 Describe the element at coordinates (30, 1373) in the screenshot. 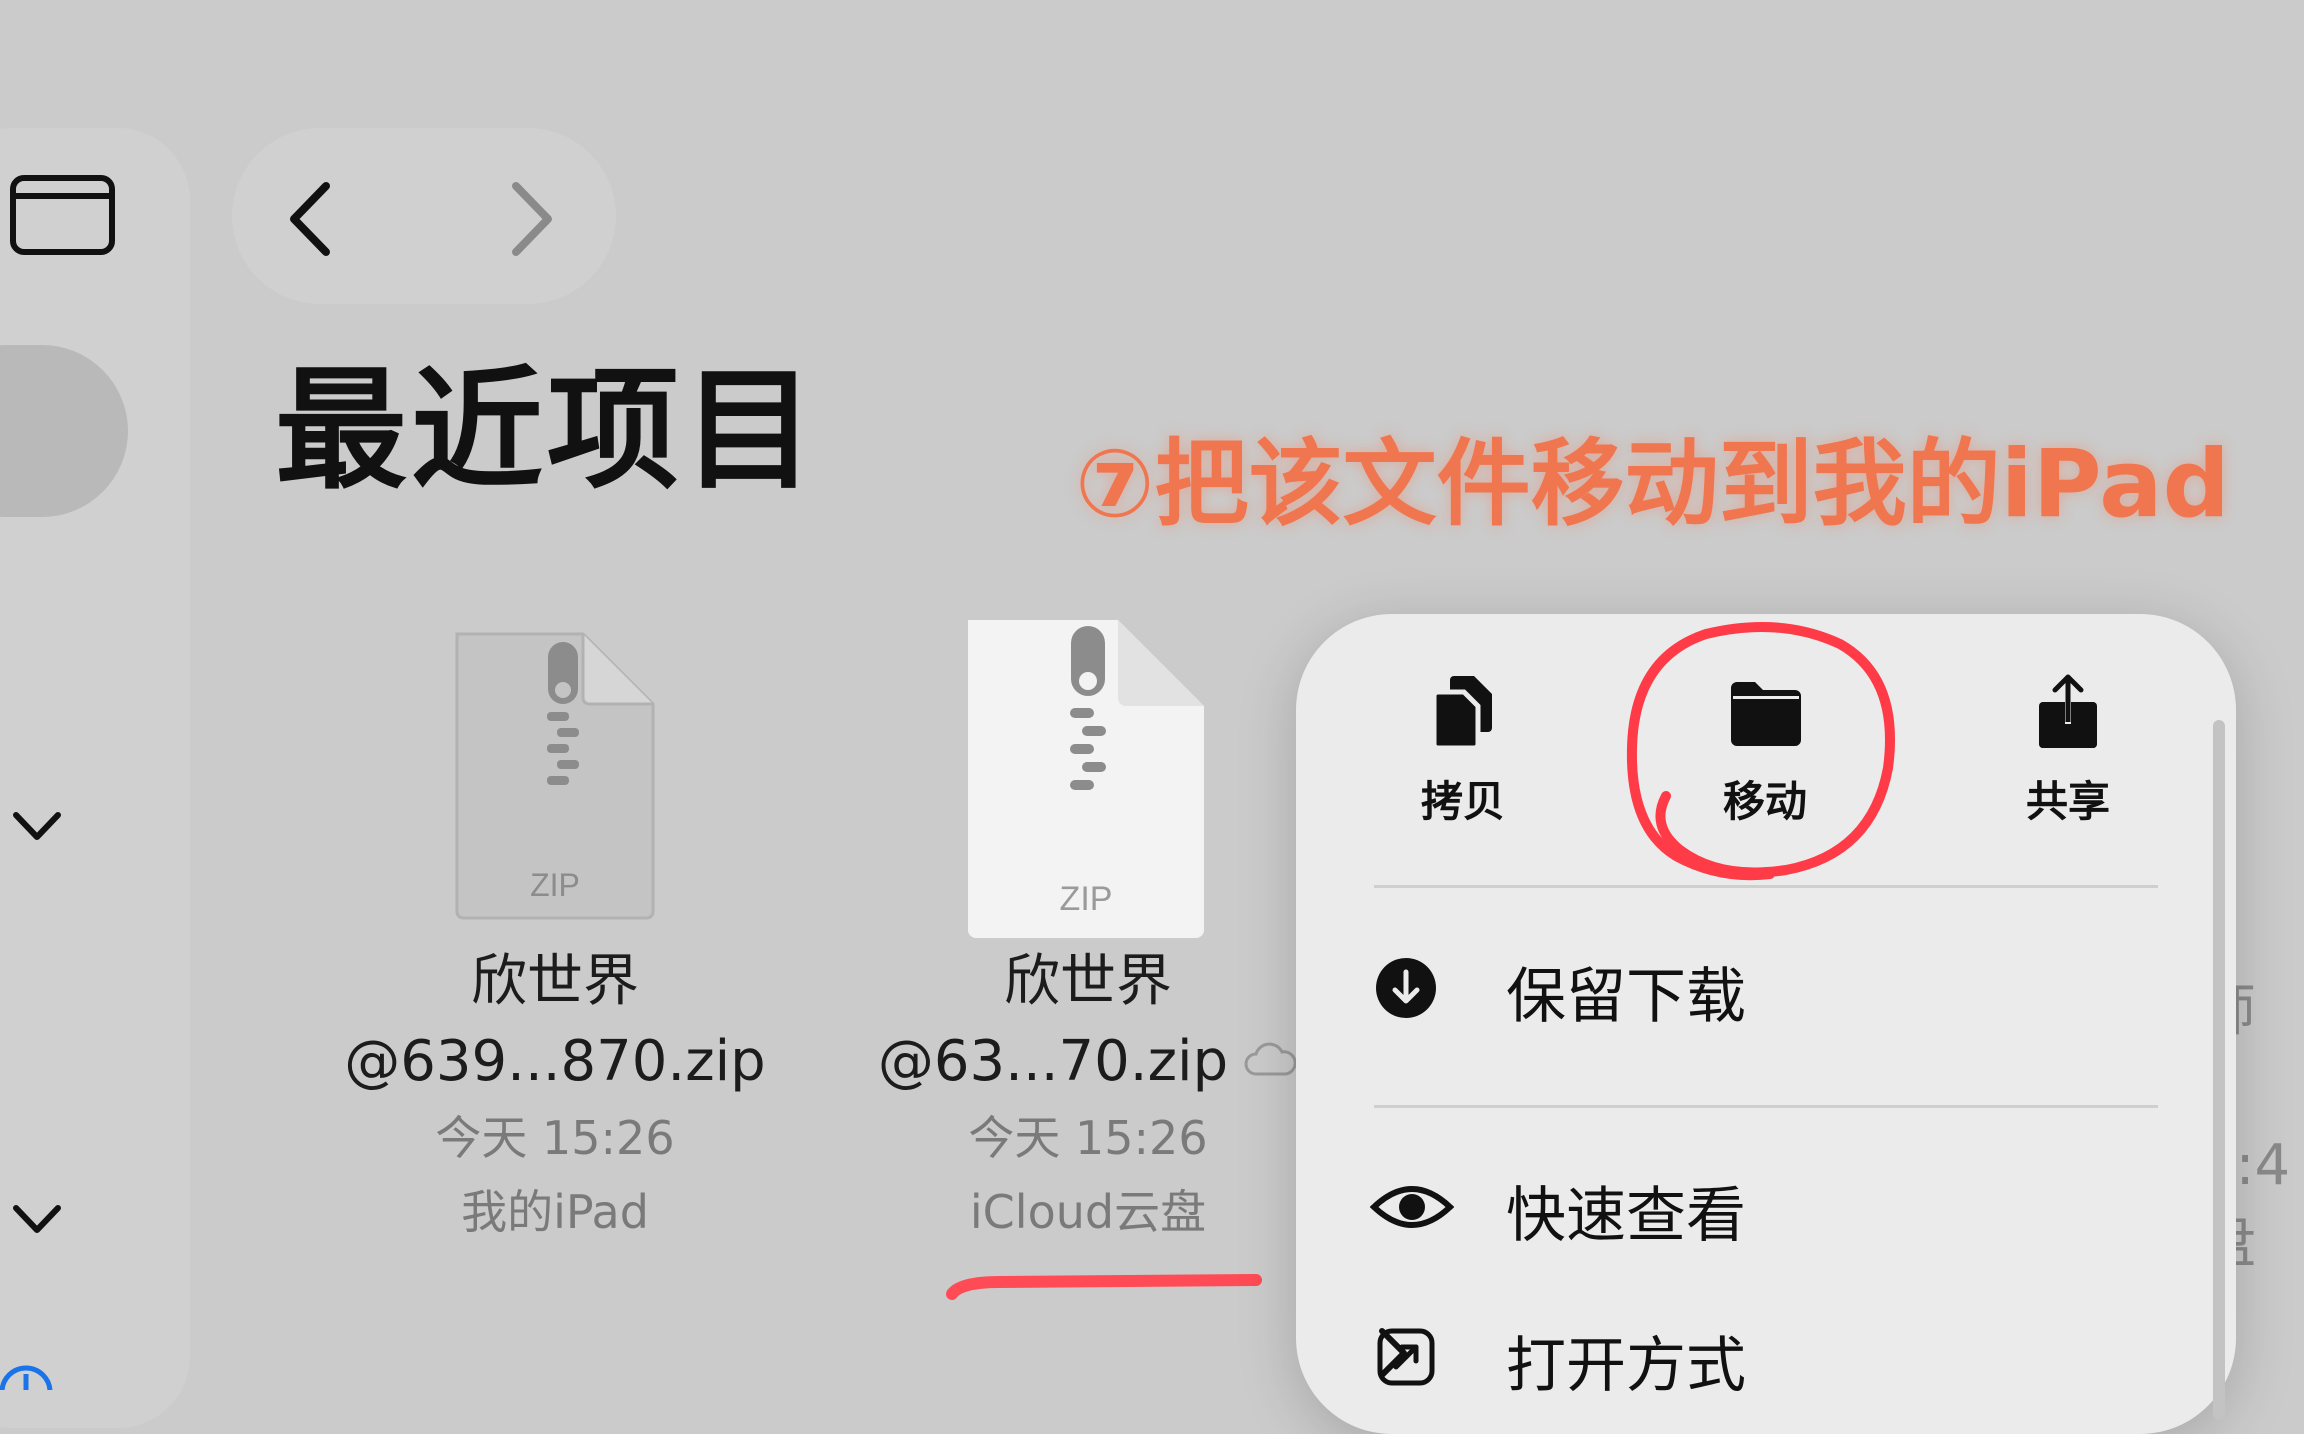

I see `download-progress-icon` at that location.